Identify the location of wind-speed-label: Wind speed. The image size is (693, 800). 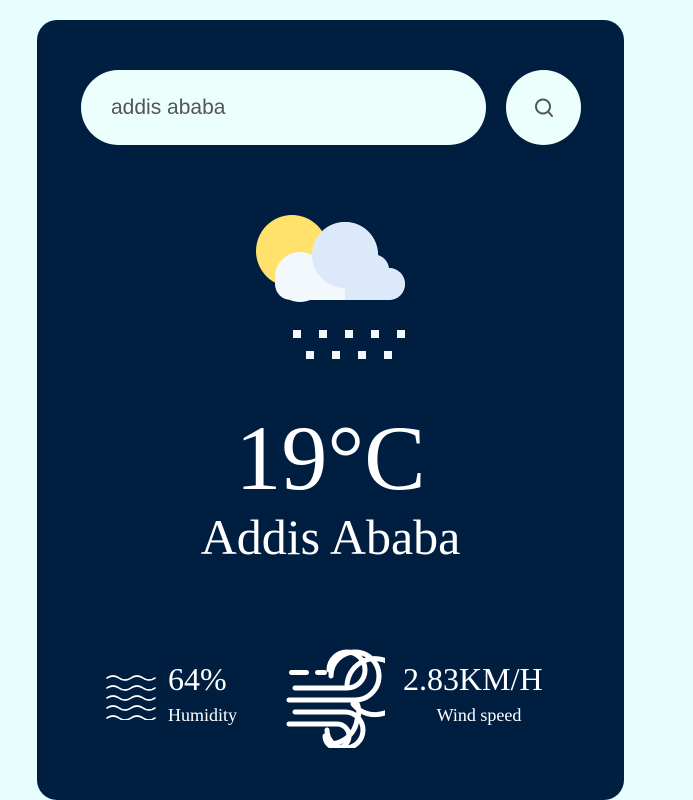
(479, 715).